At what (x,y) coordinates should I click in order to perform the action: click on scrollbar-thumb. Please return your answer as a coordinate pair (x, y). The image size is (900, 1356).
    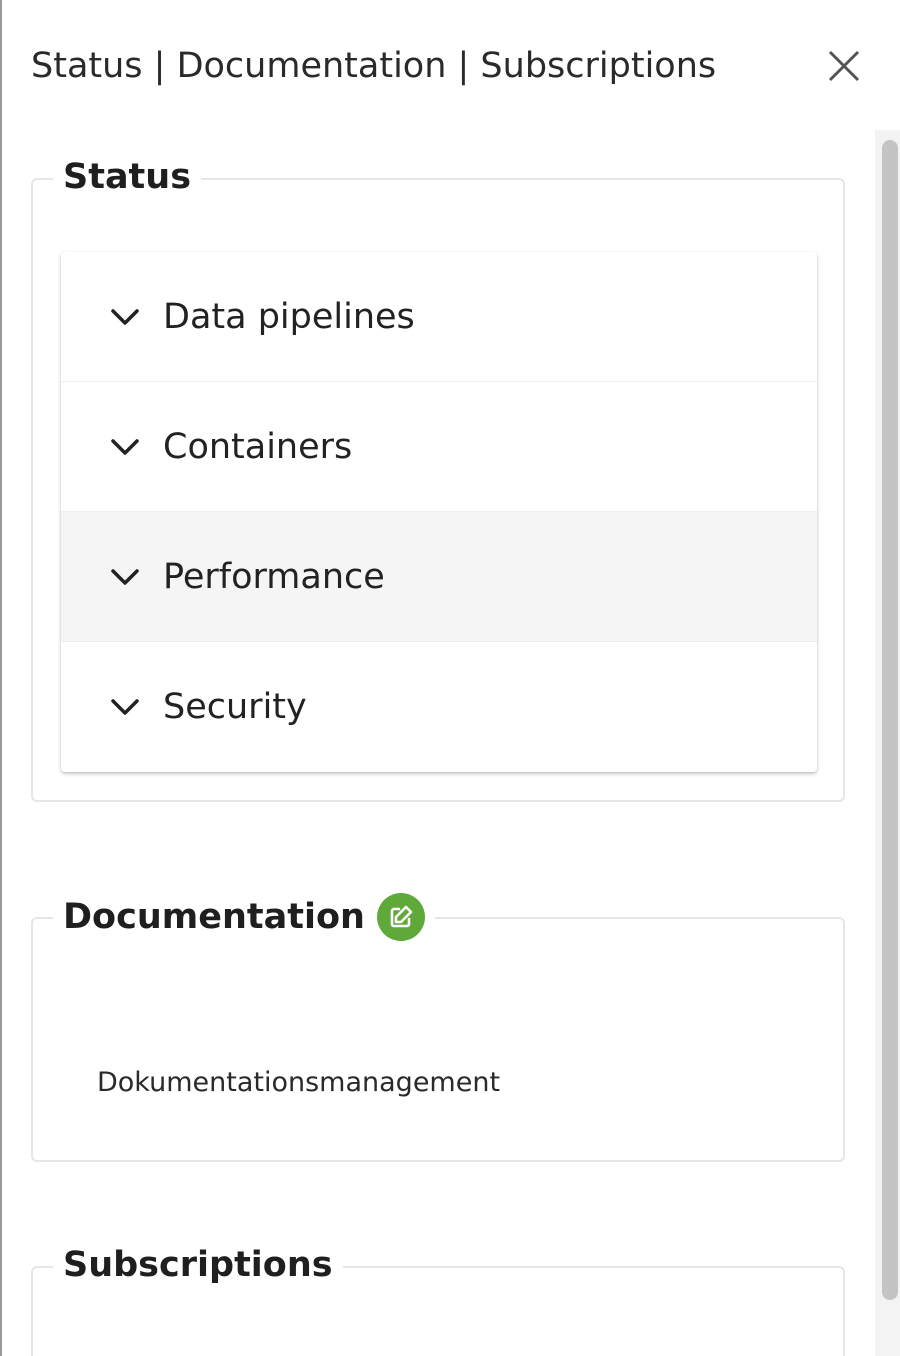
    Looking at the image, I should click on (890, 720).